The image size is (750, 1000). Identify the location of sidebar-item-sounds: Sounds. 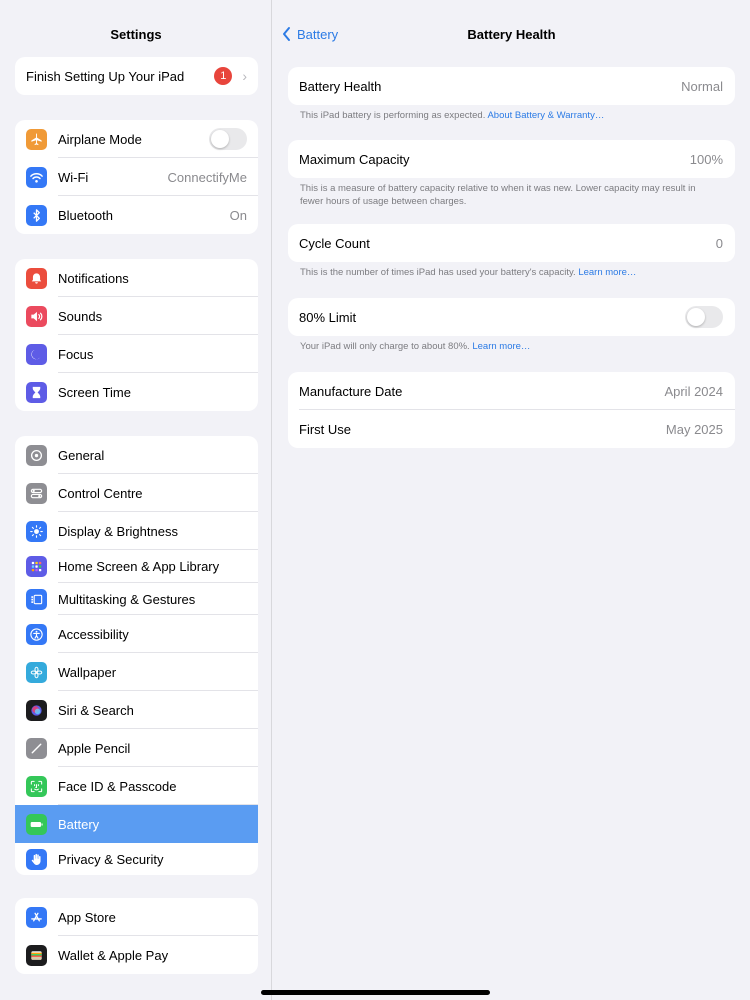
(136, 316).